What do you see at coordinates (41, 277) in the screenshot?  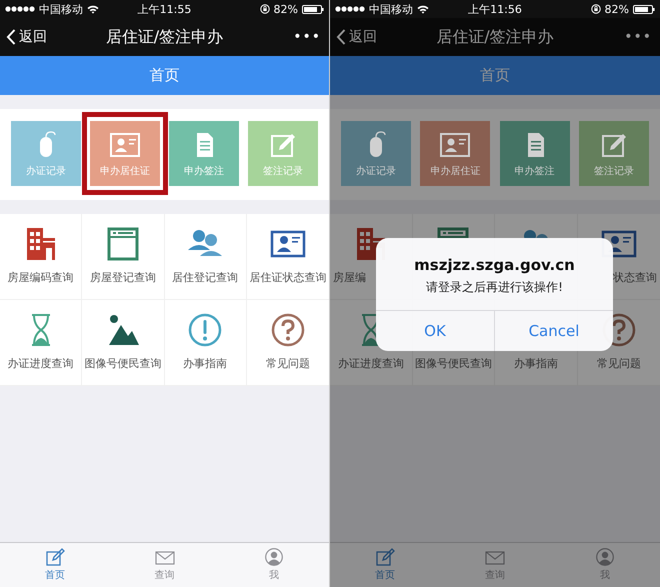 I see `service-label: 房屋编码查询` at bounding box center [41, 277].